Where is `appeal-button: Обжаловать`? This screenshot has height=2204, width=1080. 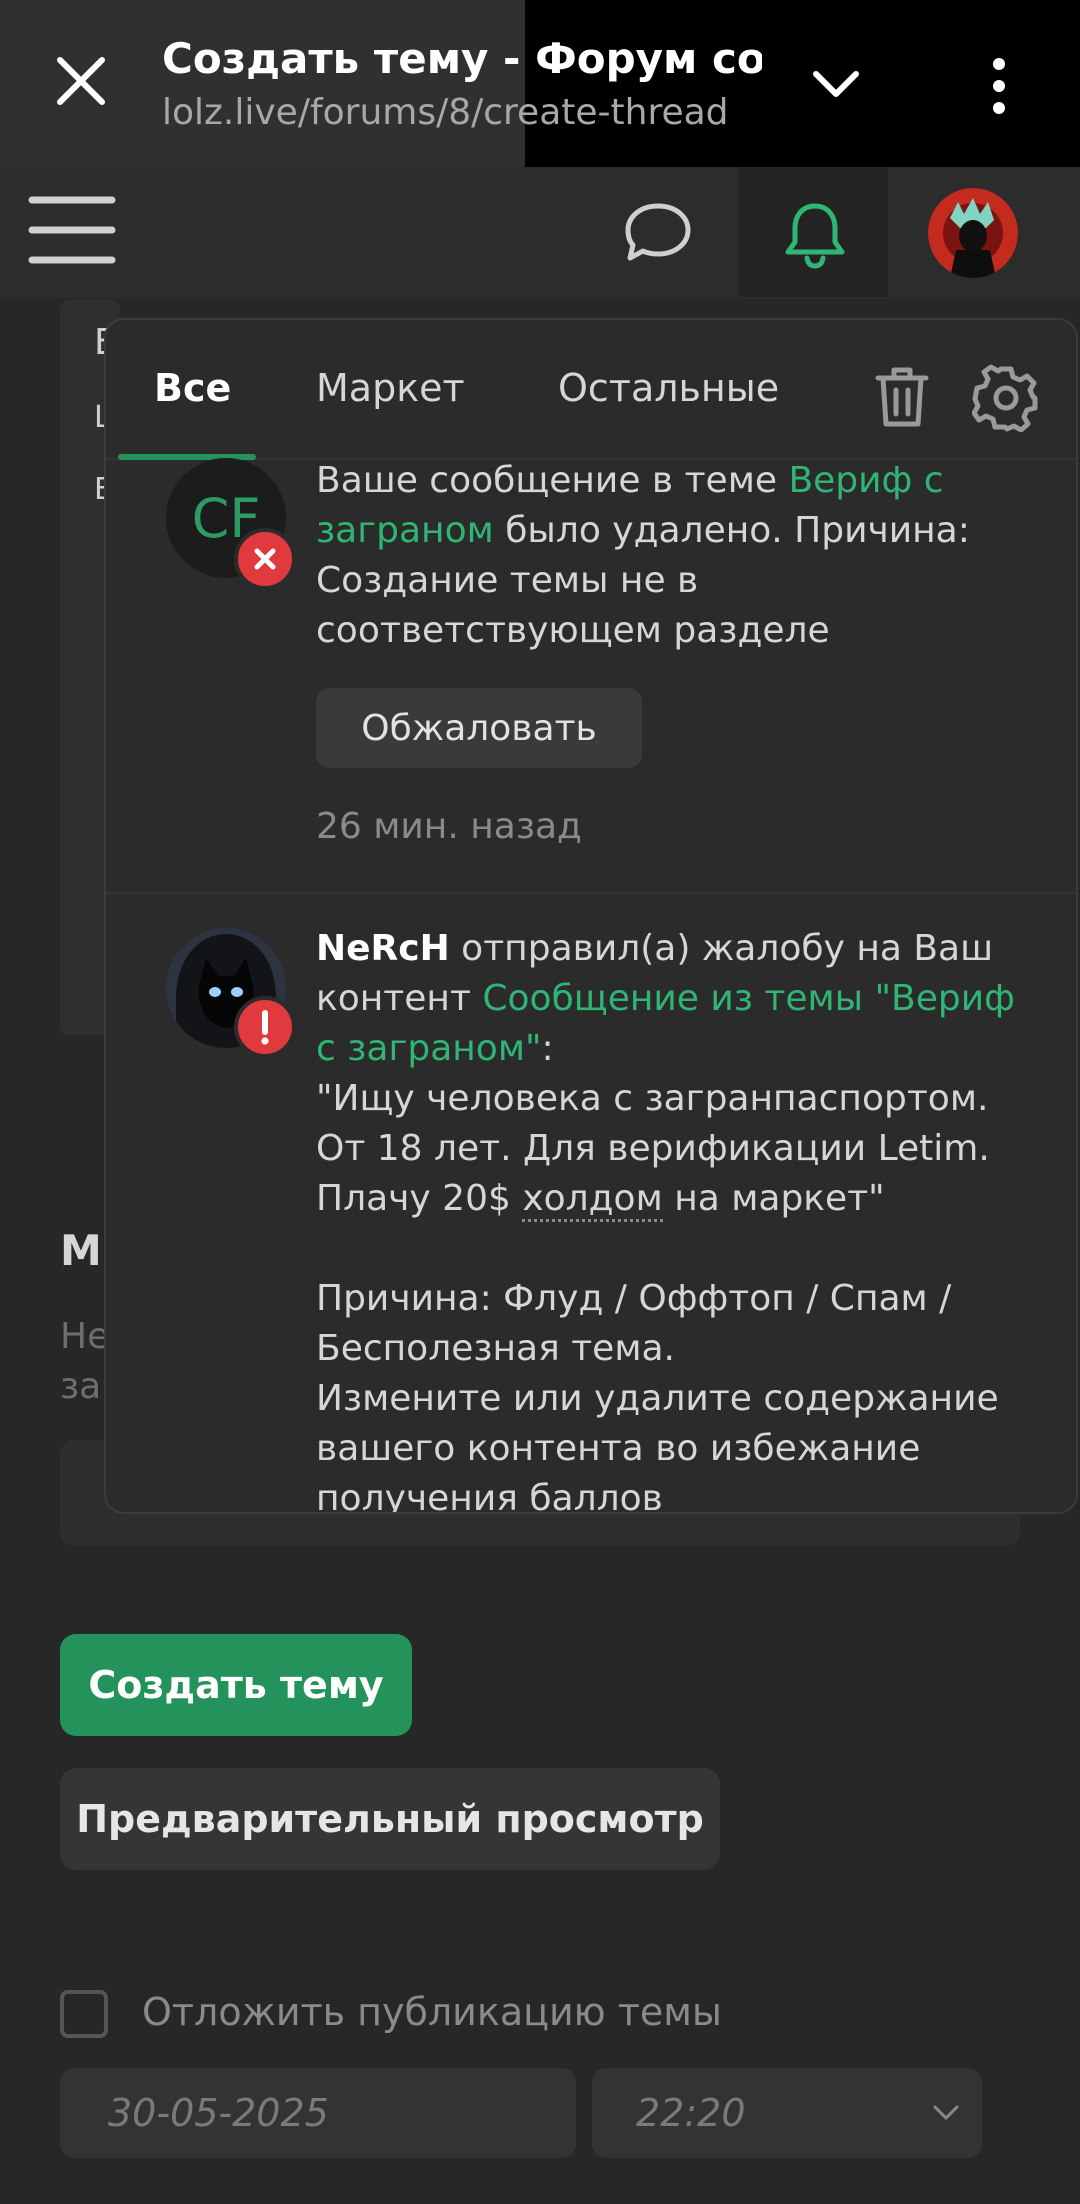 appeal-button: Обжаловать is located at coordinates (479, 728).